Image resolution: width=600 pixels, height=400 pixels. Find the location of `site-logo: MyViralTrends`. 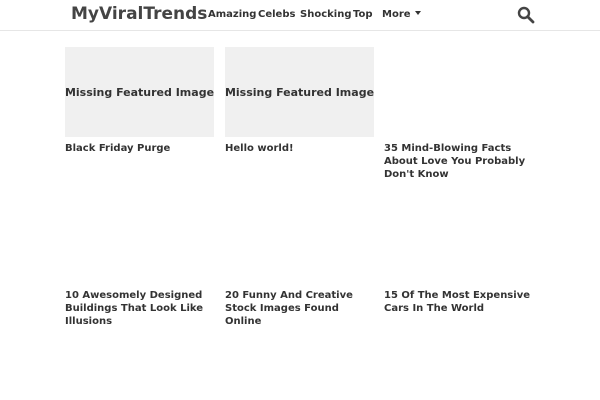

site-logo: MyViralTrends is located at coordinates (139, 14).